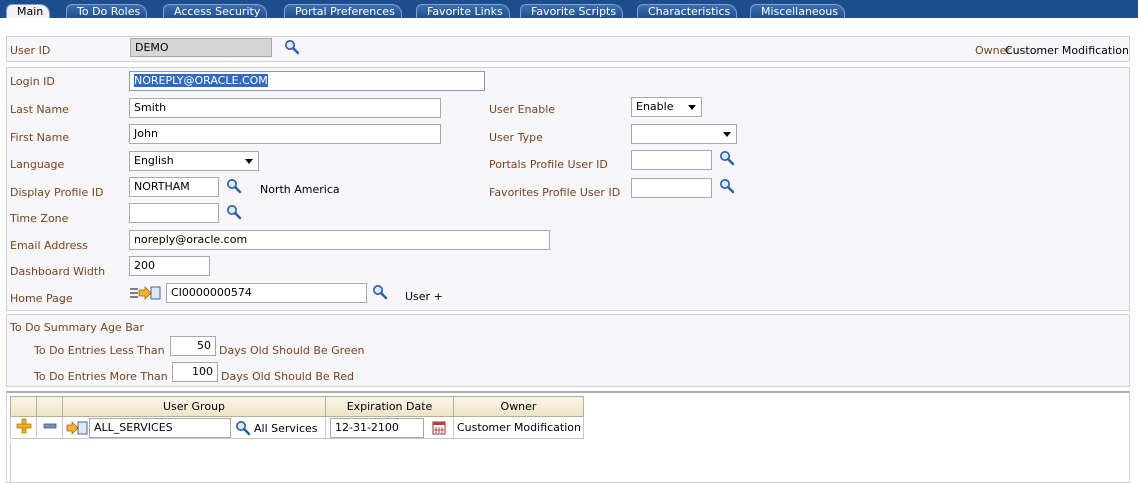 The height and width of the screenshot is (483, 1138). Describe the element at coordinates (49, 245) in the screenshot. I see `email-label: Email Address` at that location.